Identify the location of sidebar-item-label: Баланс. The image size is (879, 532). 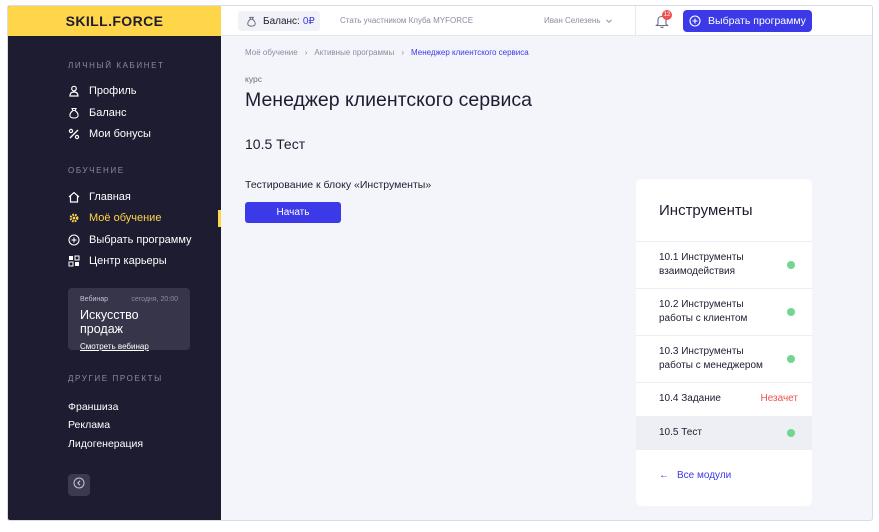
(108, 113).